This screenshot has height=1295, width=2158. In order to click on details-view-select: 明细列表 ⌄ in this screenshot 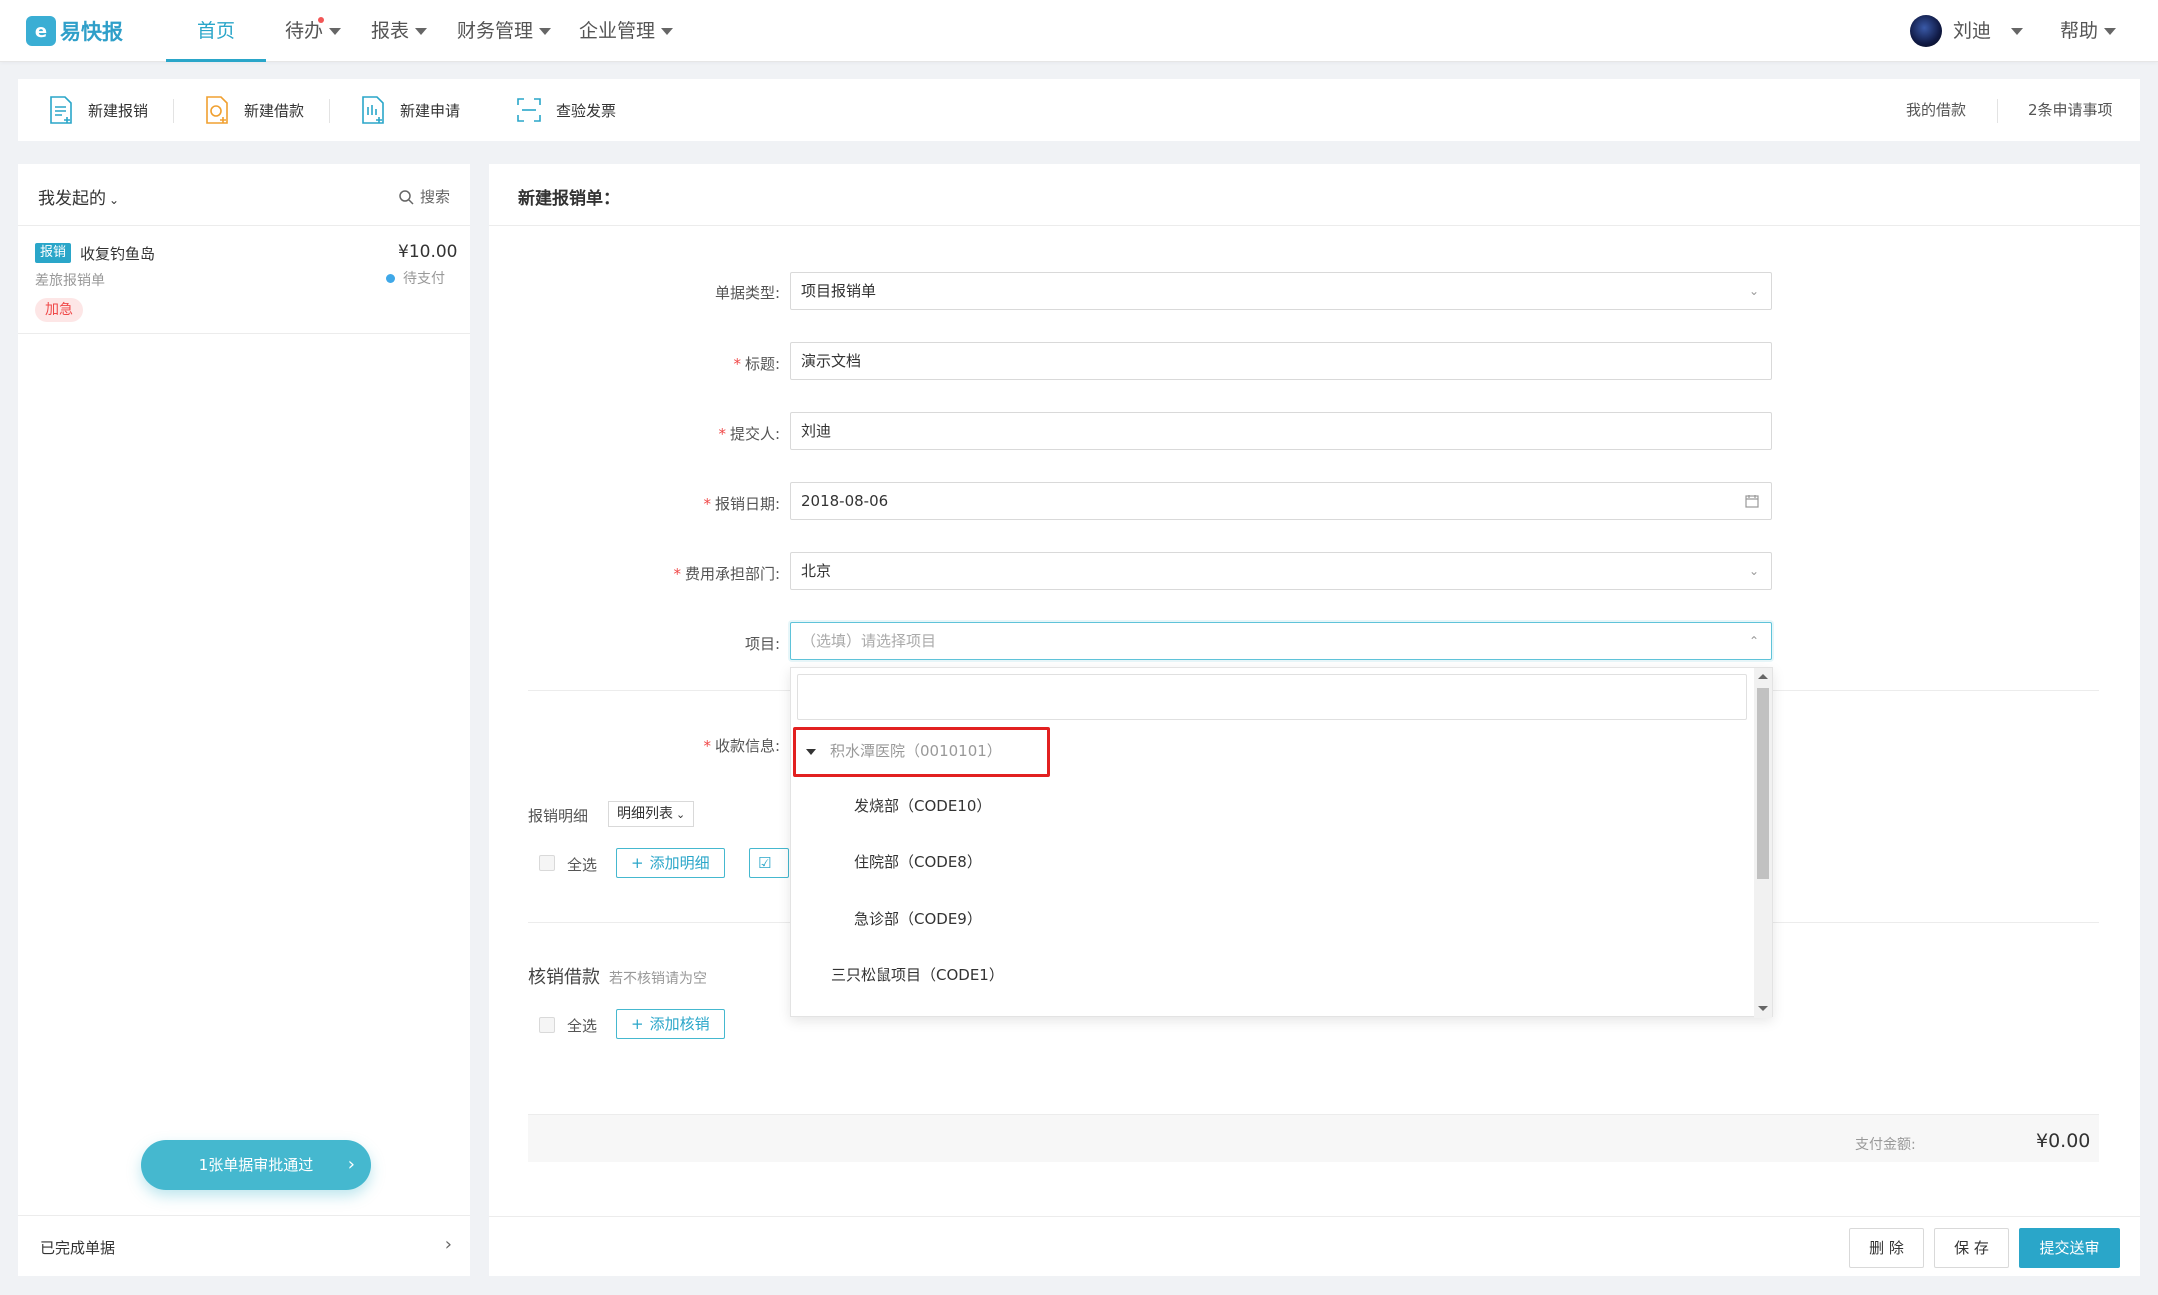, I will do `click(651, 814)`.